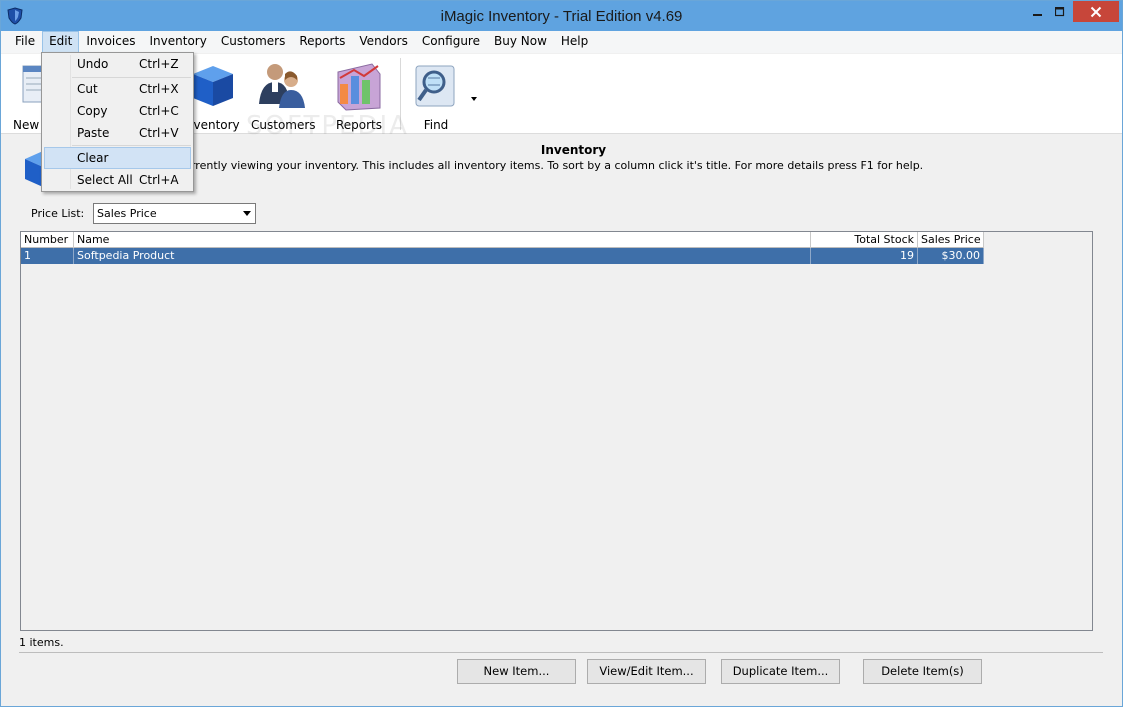 This screenshot has width=1123, height=707. I want to click on price-list-value: Sales Price, so click(127, 213).